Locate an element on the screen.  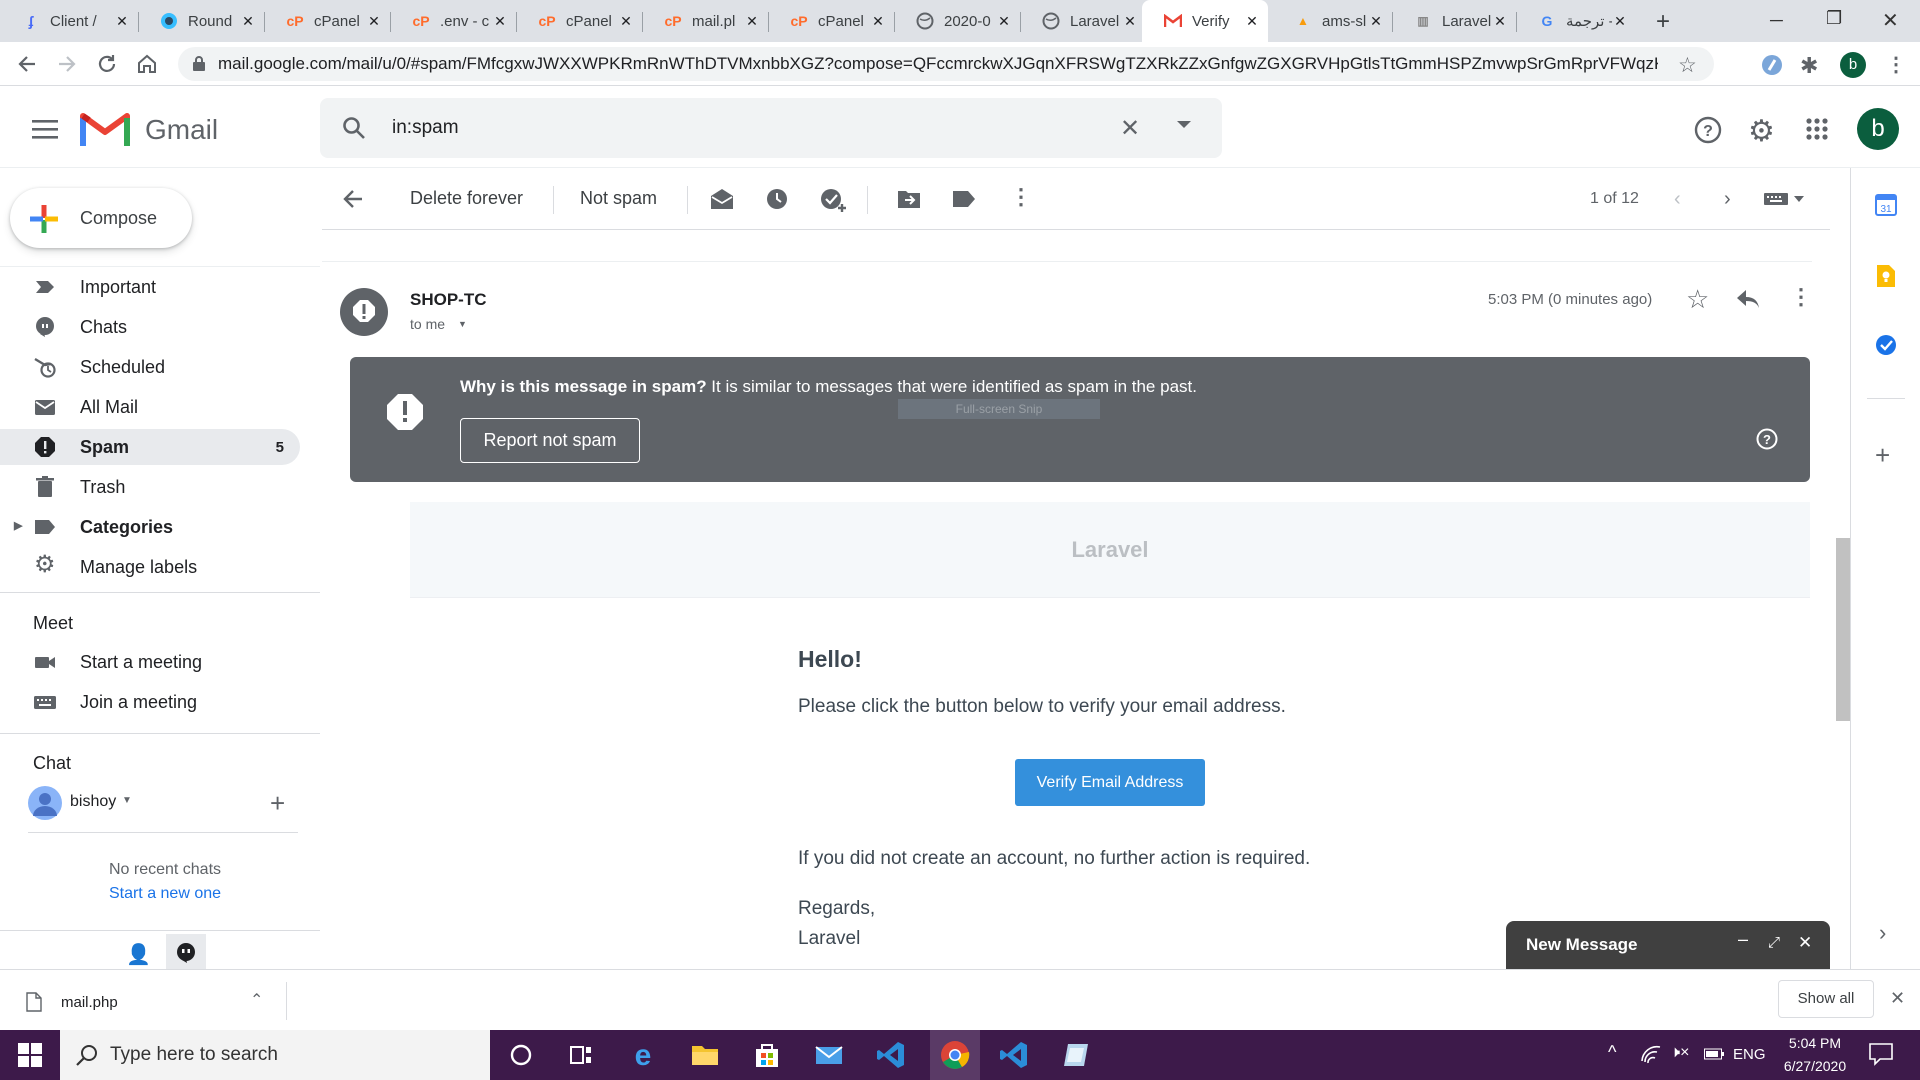
contacts-person-icon: 👤 is located at coordinates (138, 954).